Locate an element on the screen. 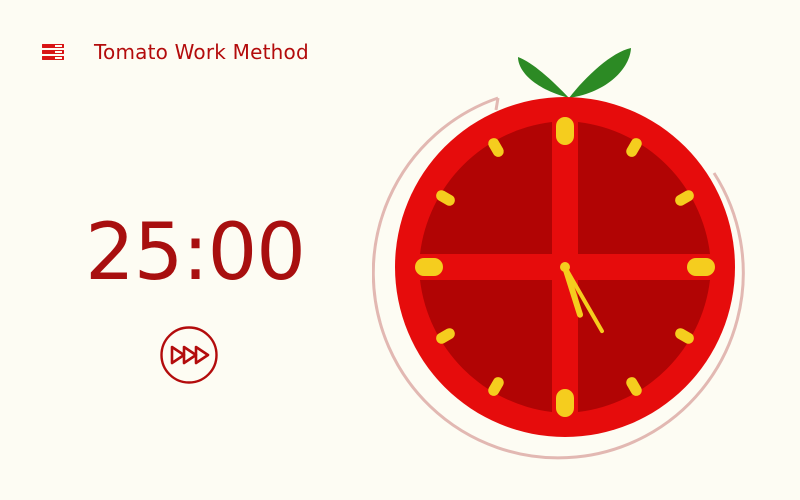 The width and height of the screenshot is (800, 500). menu-icon is located at coordinates (53, 52).